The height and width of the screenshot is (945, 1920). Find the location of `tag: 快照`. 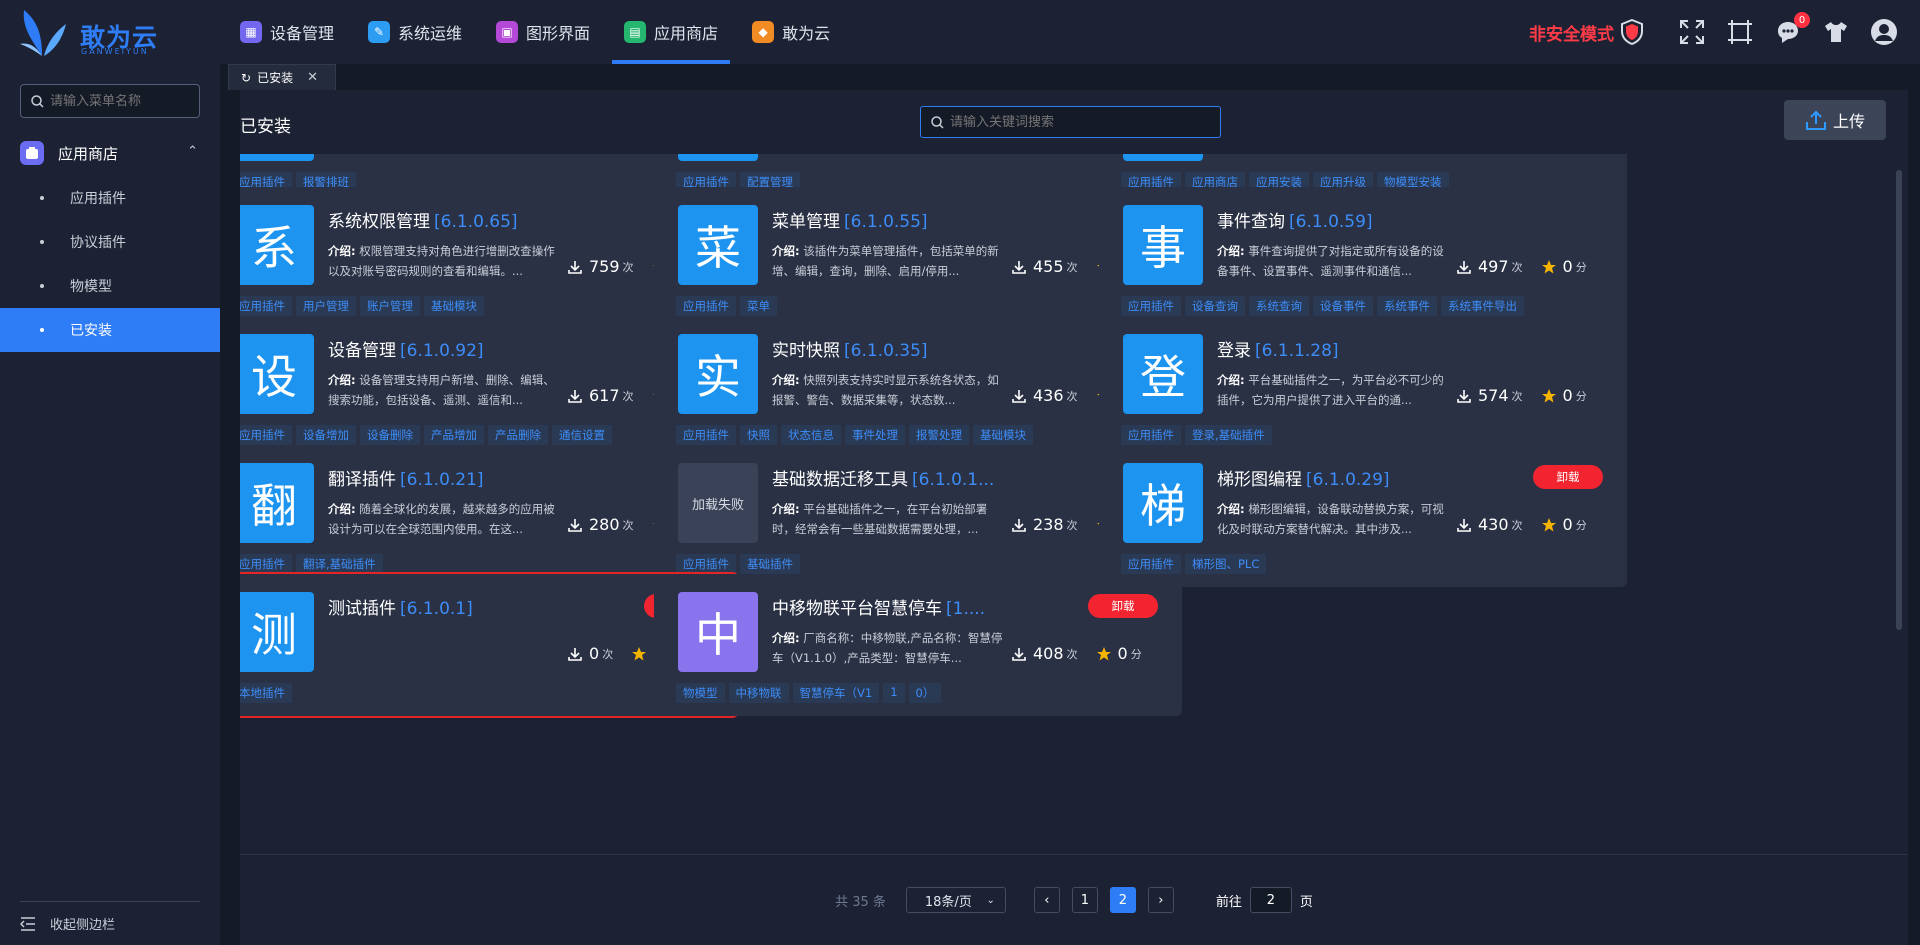

tag: 快照 is located at coordinates (758, 435).